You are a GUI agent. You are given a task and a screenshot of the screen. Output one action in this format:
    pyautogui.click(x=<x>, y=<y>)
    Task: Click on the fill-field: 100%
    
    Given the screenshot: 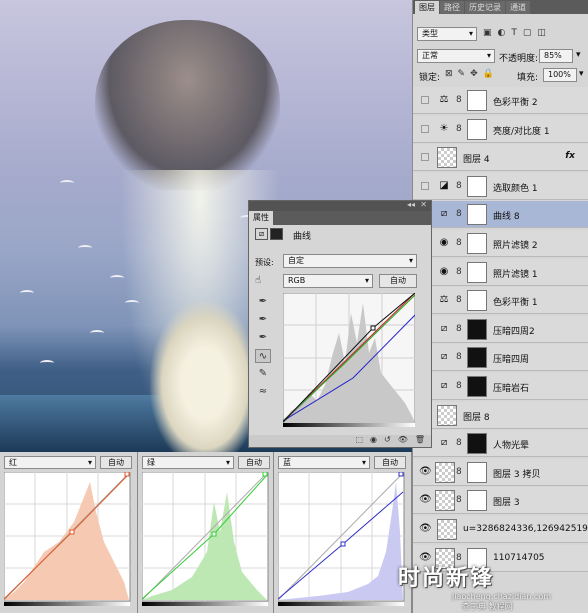 What is the action you would take?
    pyautogui.click(x=560, y=75)
    